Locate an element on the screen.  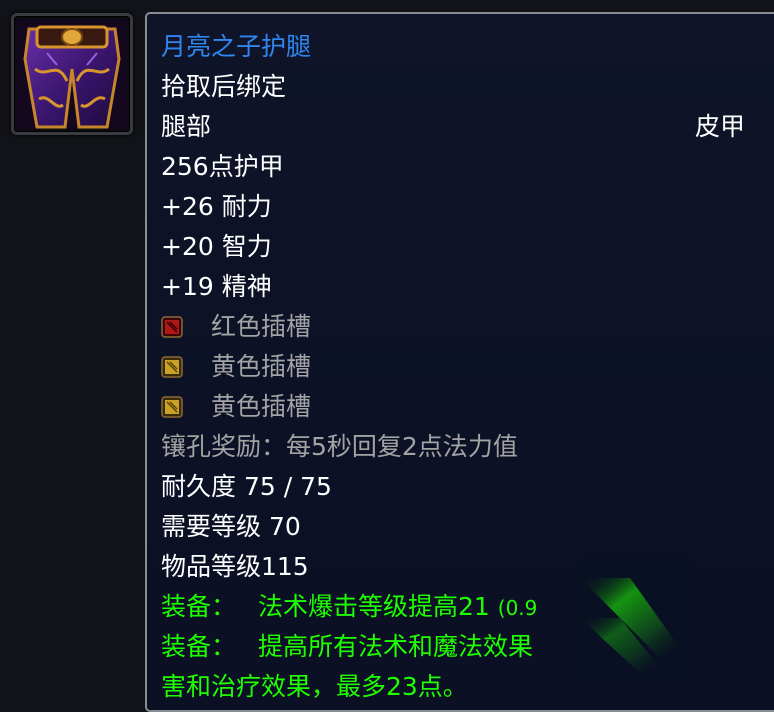
armor-type-label: 皮甲 is located at coordinates (719, 126).